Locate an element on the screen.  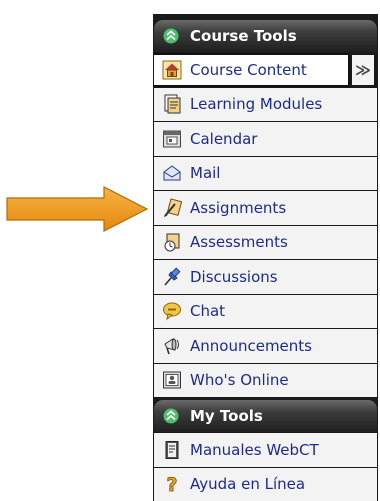
pushpin-icon is located at coordinates (172, 277).